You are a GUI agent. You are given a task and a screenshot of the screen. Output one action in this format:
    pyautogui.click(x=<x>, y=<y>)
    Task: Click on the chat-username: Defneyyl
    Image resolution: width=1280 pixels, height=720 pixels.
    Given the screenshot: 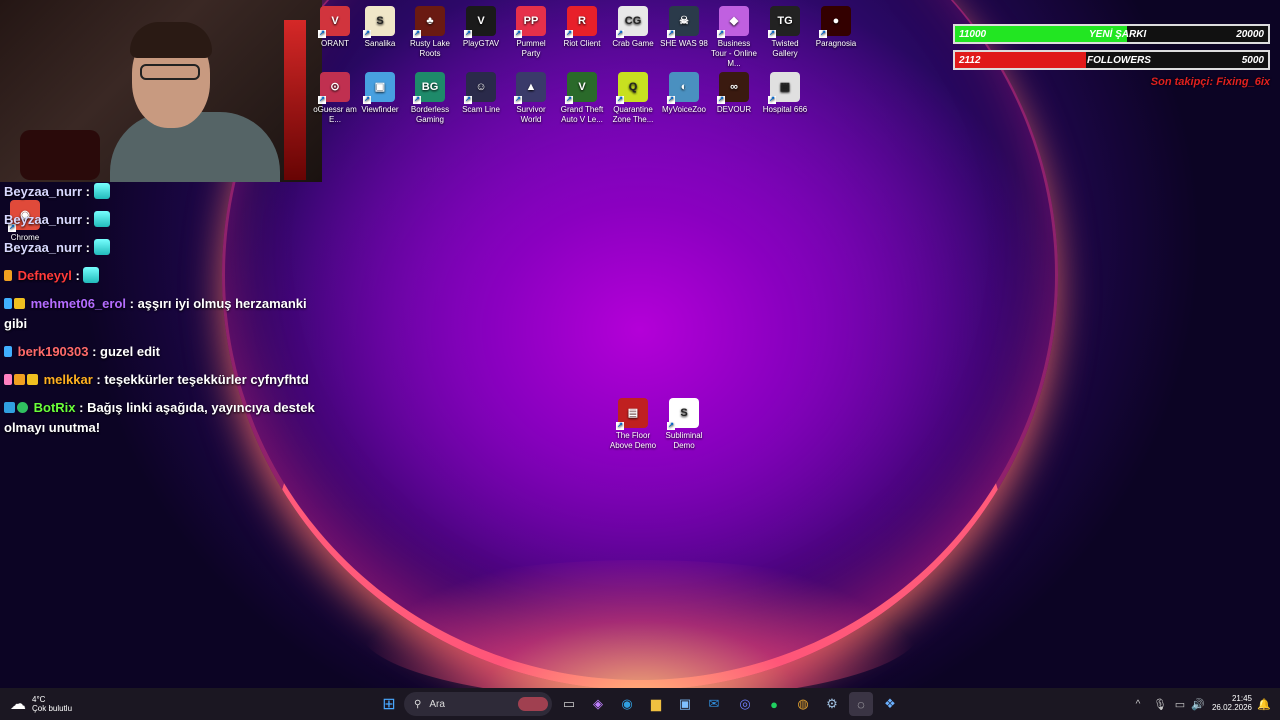 What is the action you would take?
    pyautogui.click(x=44, y=275)
    